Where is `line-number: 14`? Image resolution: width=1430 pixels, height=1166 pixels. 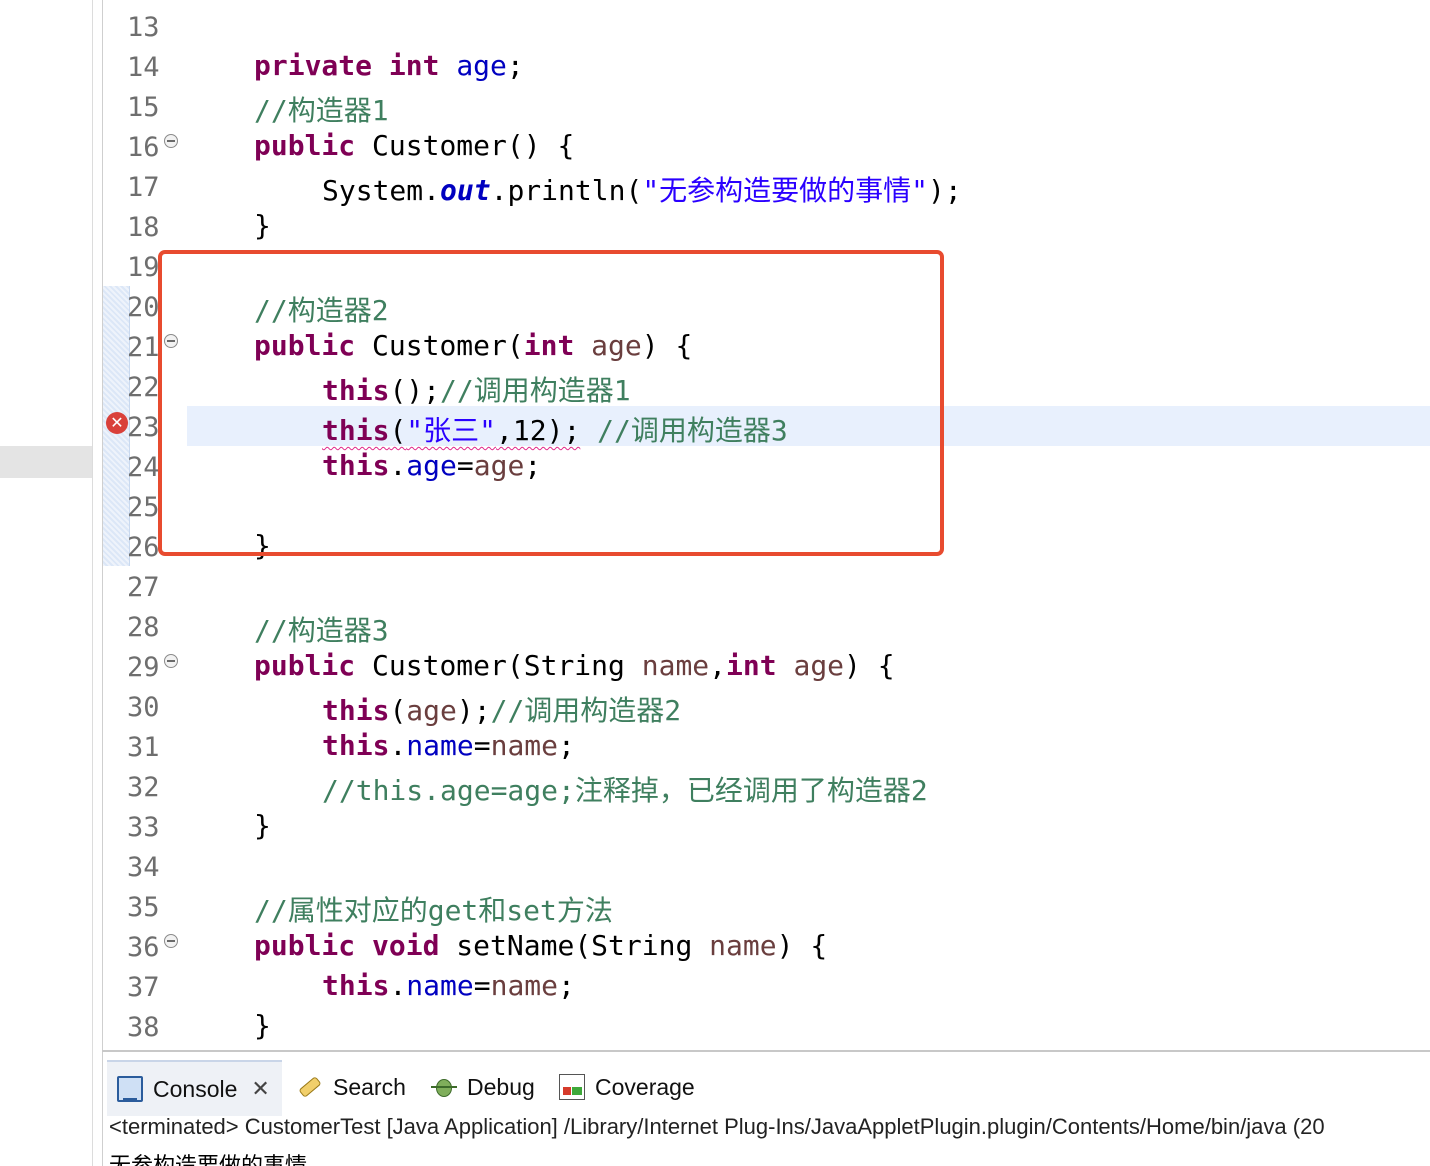
line-number: 14 is located at coordinates (143, 67).